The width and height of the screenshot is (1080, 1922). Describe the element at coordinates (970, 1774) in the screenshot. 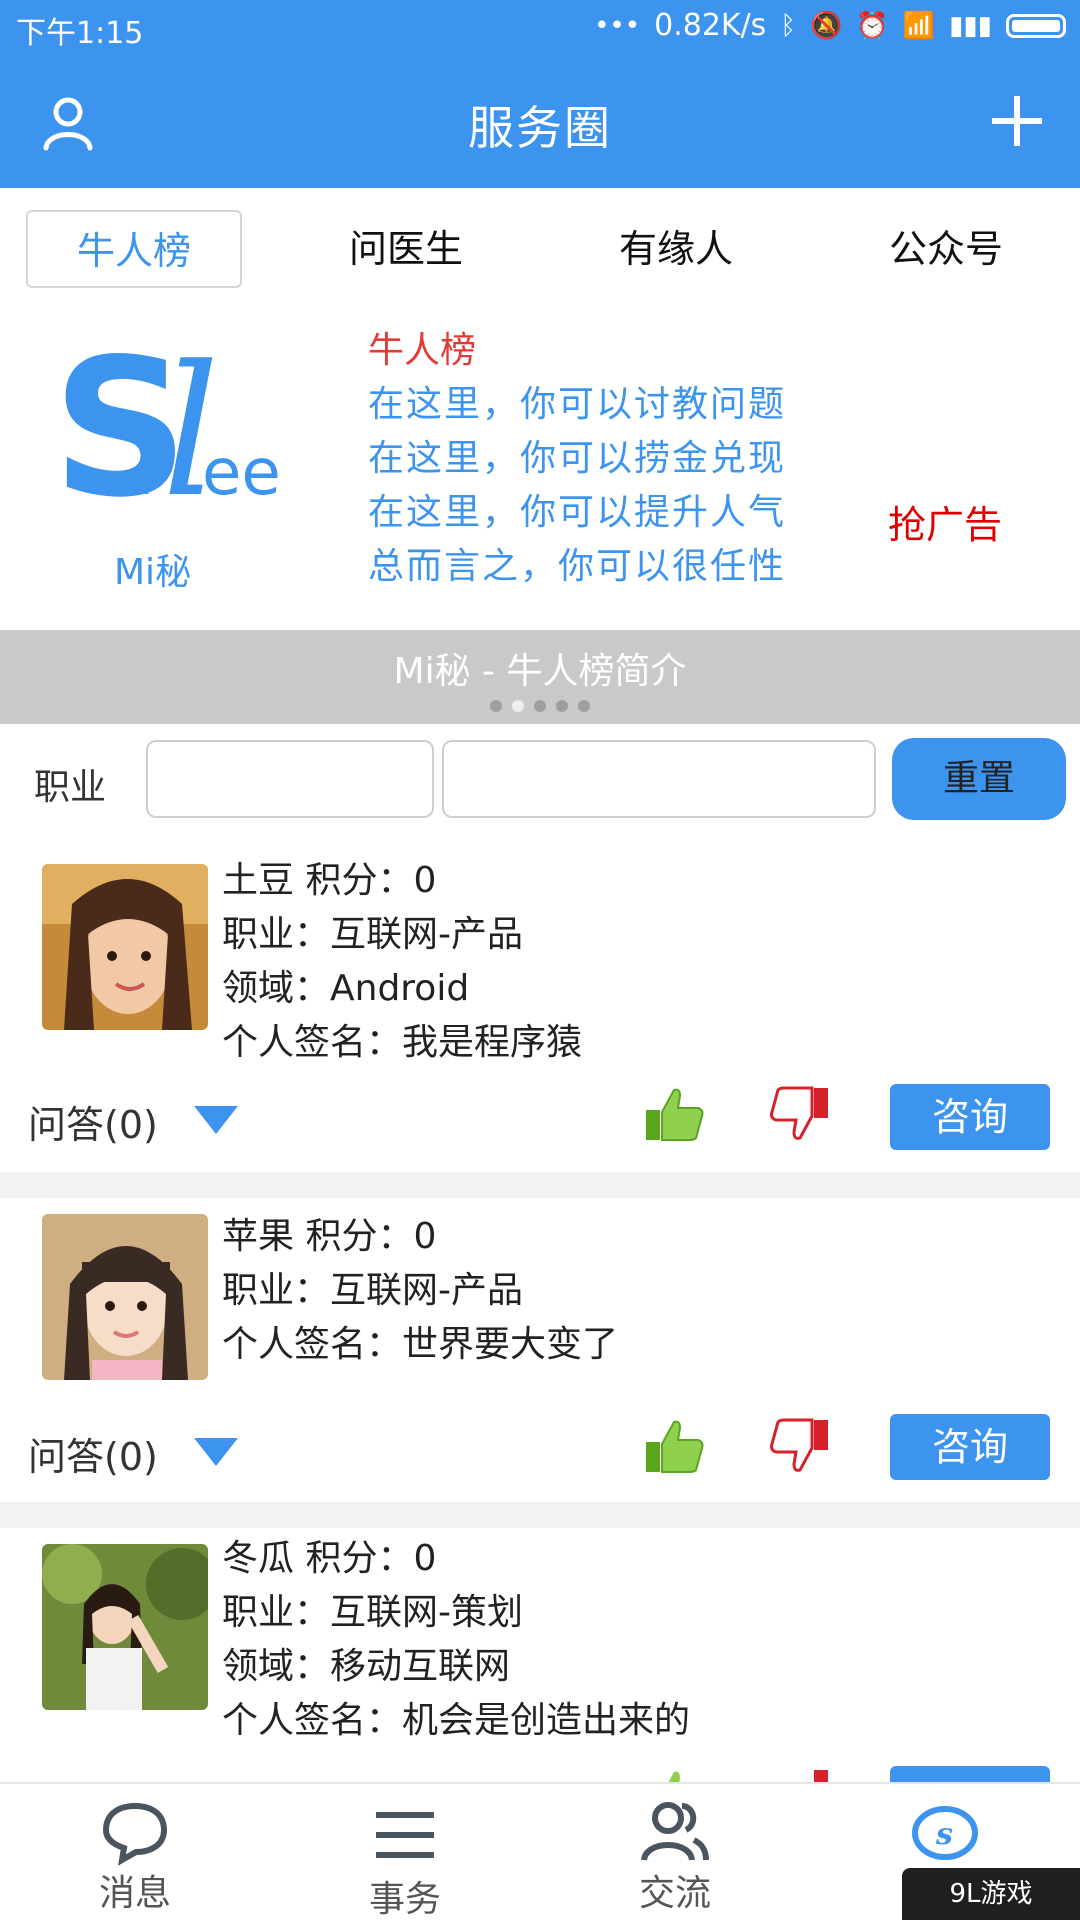

I see `consult-button` at that location.